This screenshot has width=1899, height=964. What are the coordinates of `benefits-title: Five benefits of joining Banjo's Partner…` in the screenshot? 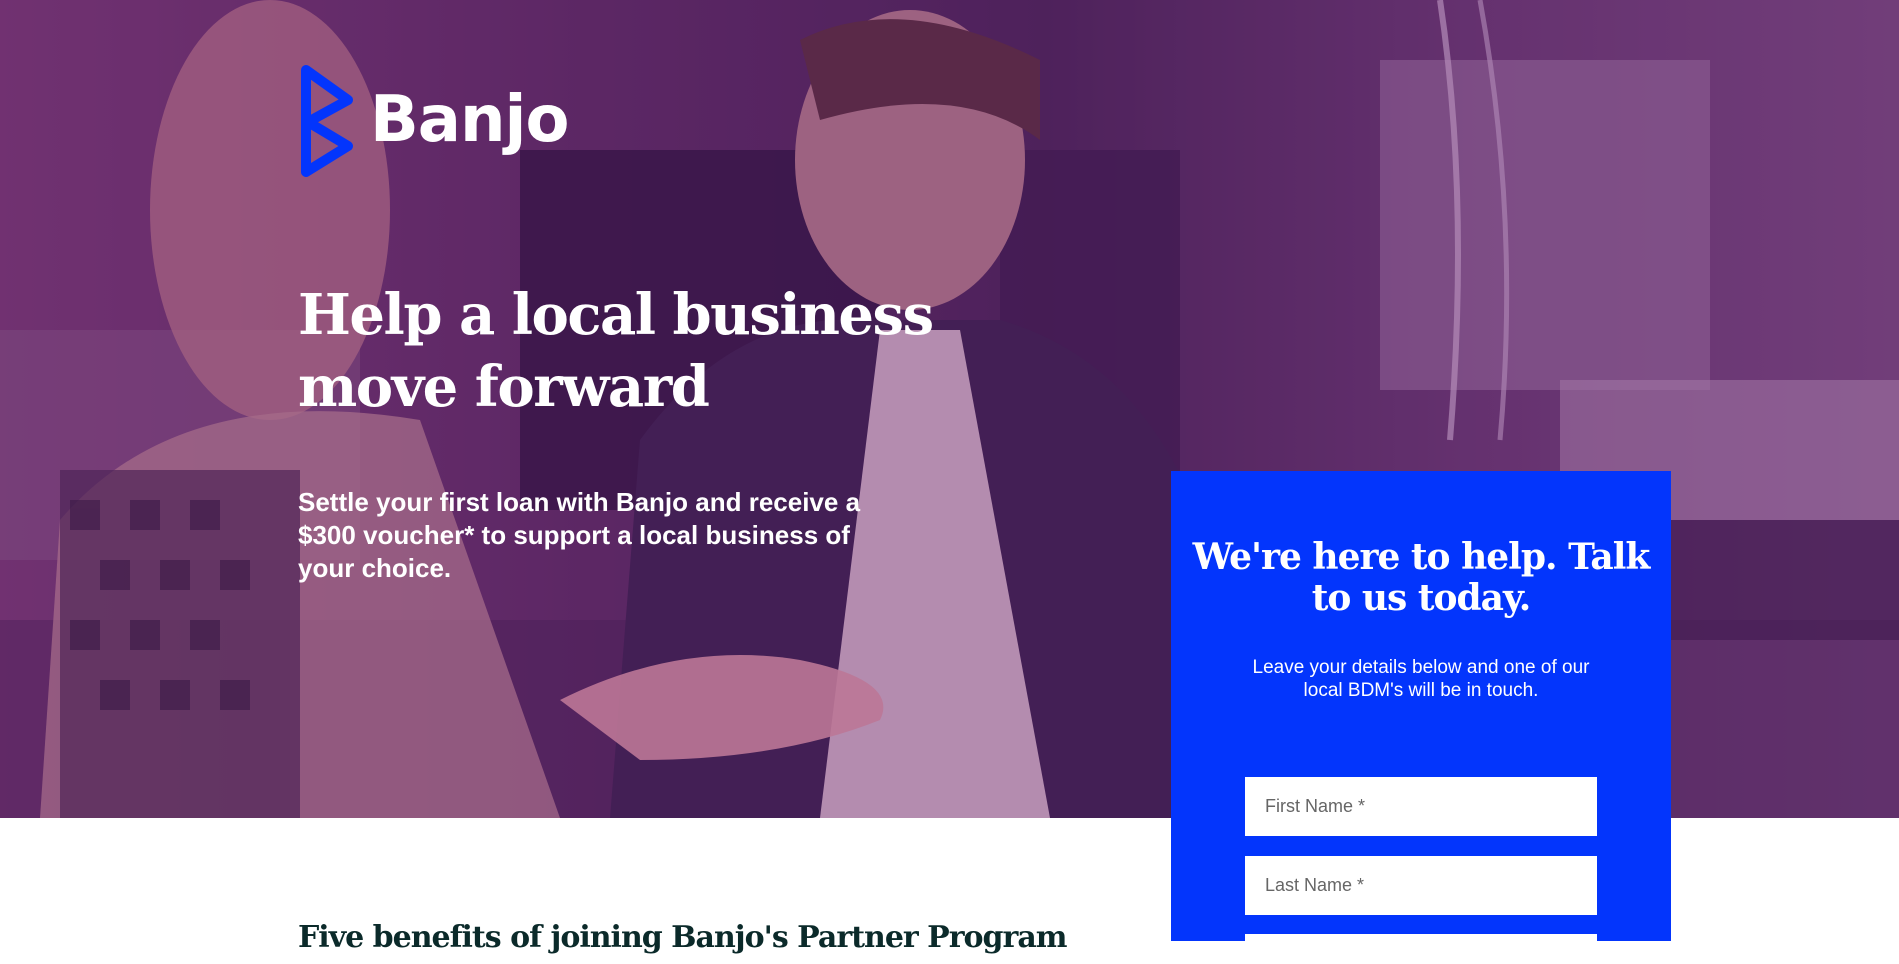 It's located at (683, 937).